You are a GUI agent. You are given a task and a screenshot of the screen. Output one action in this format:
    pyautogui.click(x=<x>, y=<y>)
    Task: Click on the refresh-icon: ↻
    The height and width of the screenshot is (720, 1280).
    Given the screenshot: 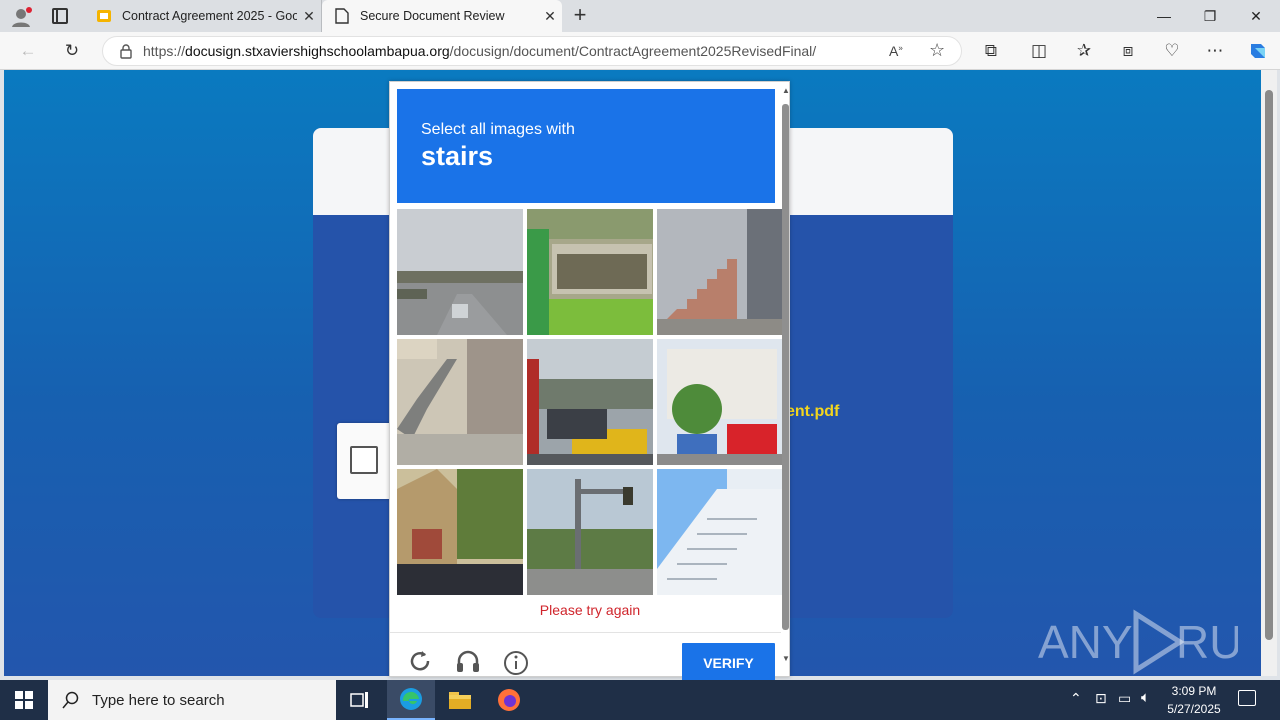 What is the action you would take?
    pyautogui.click(x=72, y=51)
    